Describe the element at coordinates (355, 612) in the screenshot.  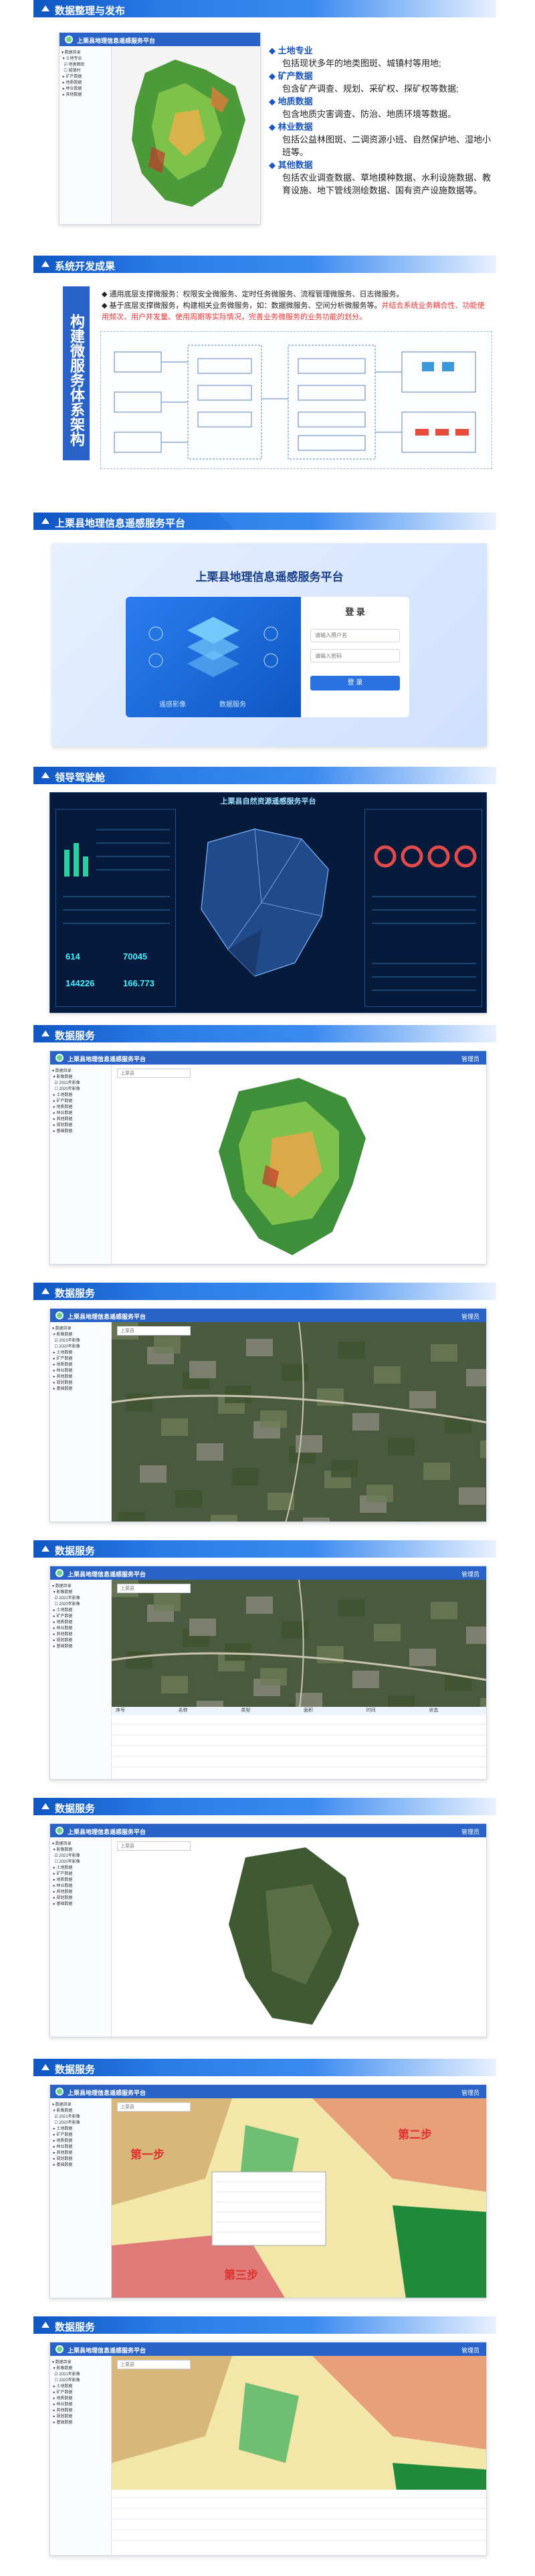
I see `login-title: 登 录` at that location.